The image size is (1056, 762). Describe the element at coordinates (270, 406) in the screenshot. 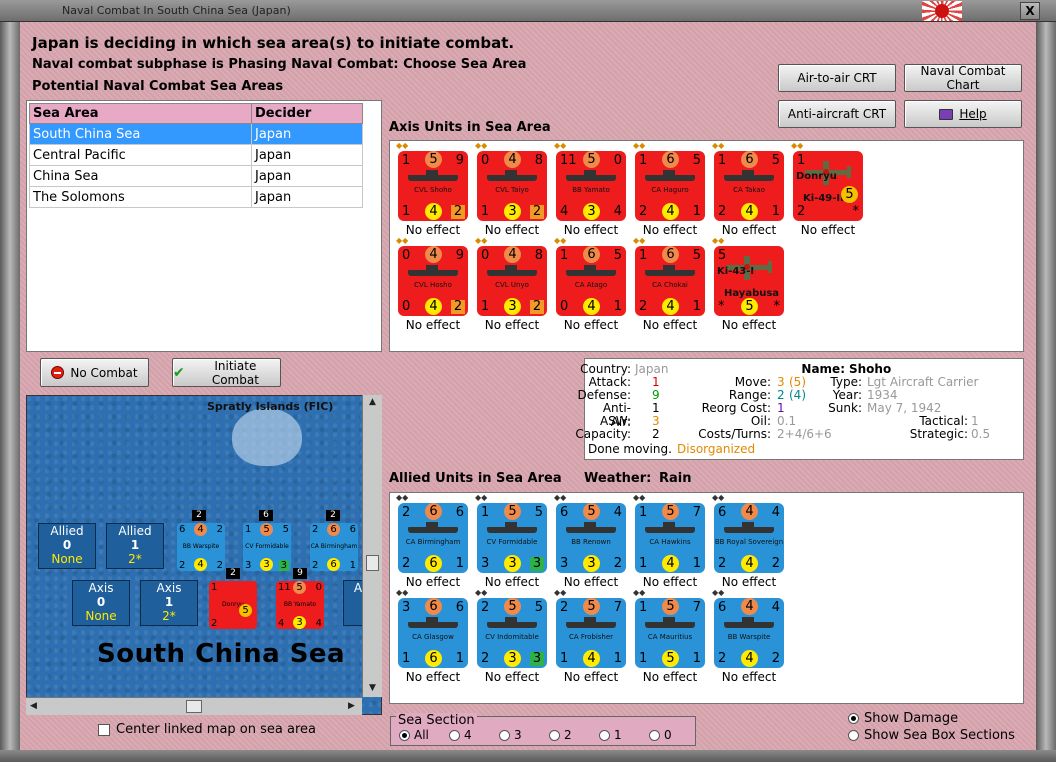

I see `place-label: Spratly Islands (FIC)` at that location.